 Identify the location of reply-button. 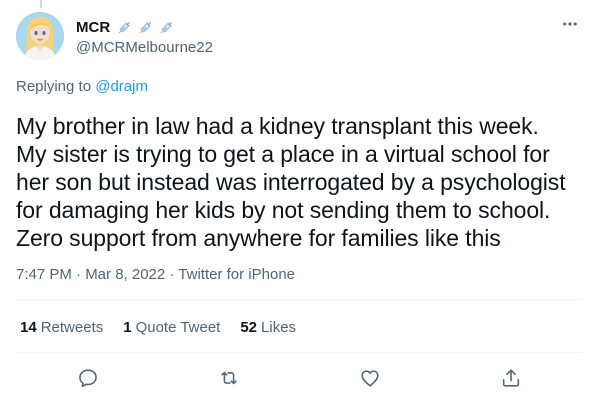
(88, 378).